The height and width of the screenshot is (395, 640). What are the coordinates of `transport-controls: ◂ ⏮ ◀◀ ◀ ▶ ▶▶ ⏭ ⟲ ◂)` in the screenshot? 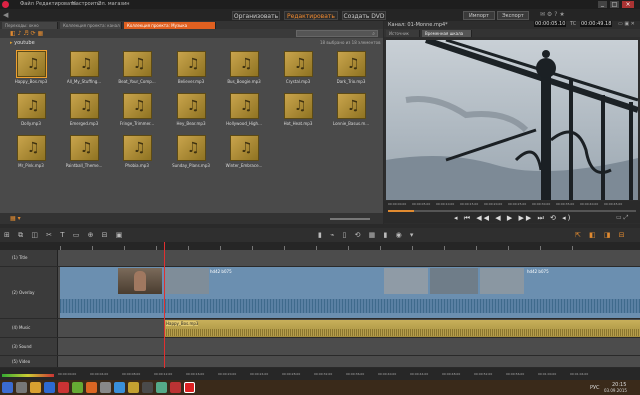 It's located at (513, 218).